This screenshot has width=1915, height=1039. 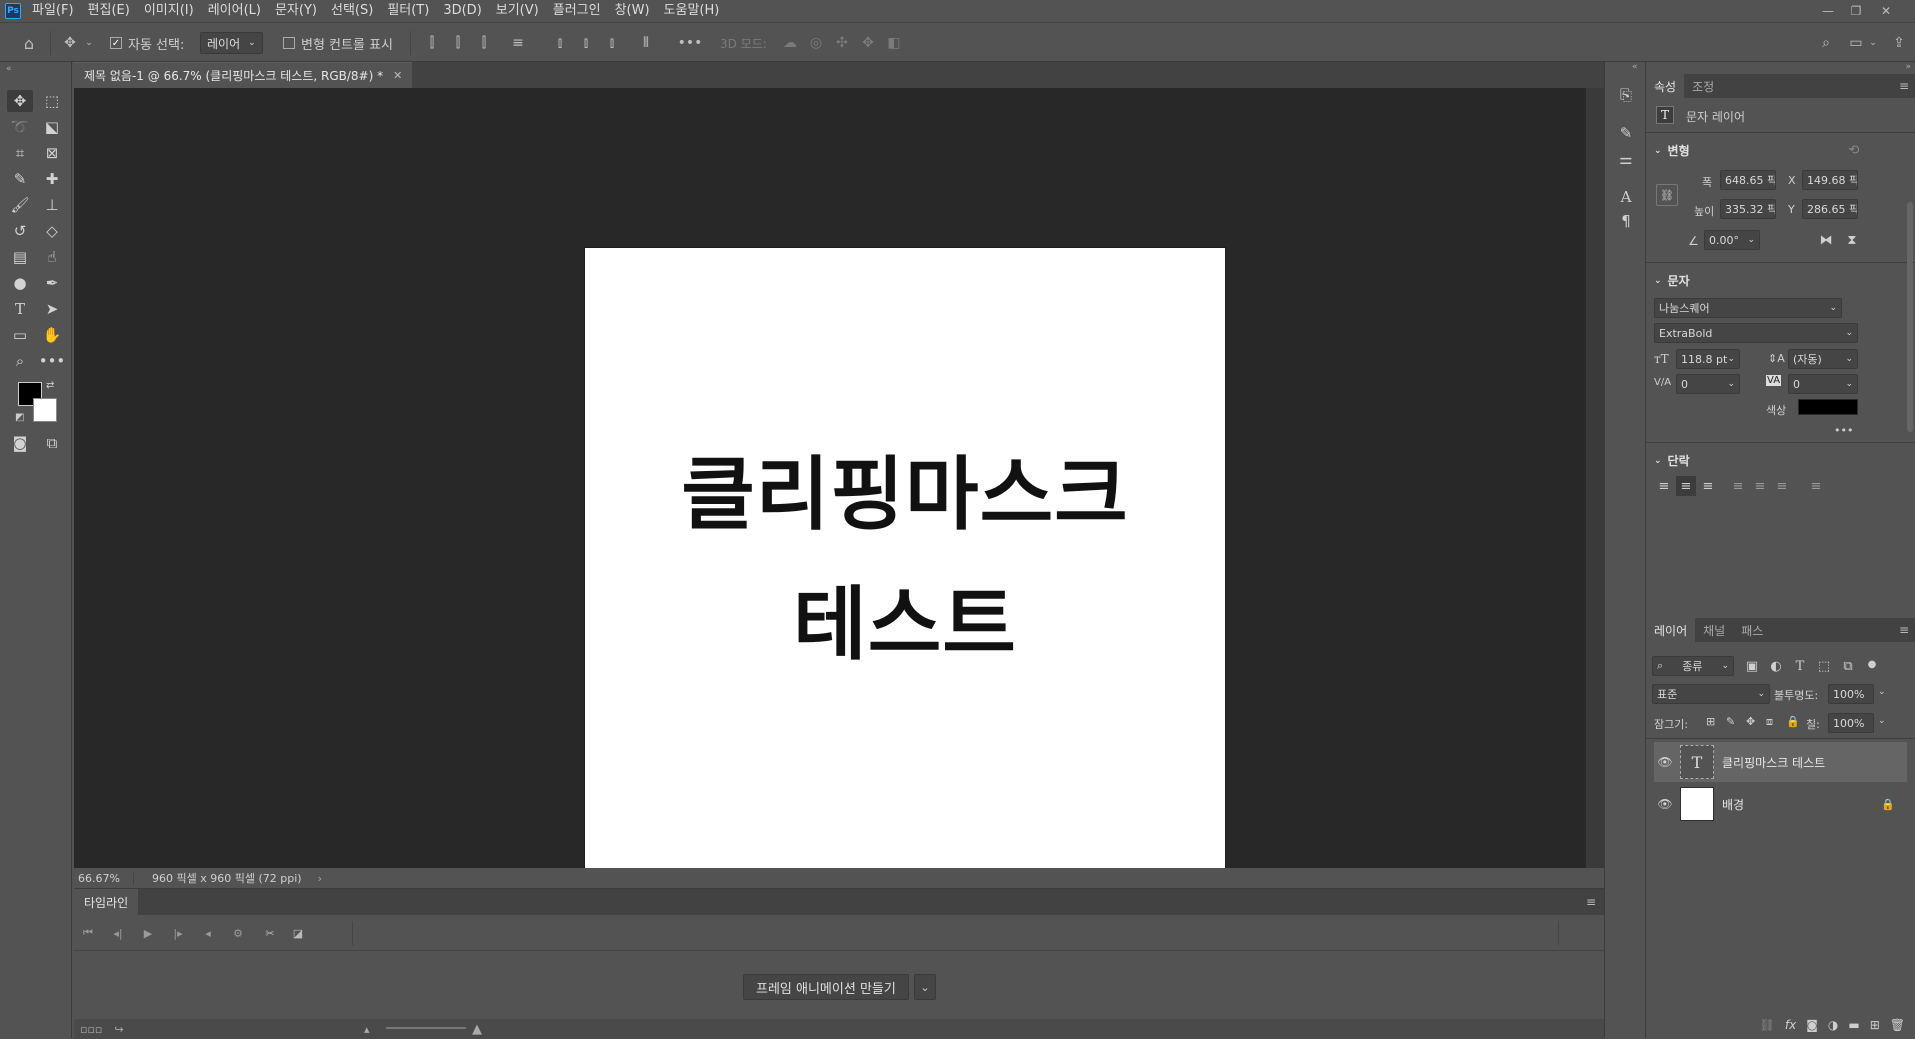 What do you see at coordinates (169, 11) in the screenshot?
I see `menu-image: 이미지(I)` at bounding box center [169, 11].